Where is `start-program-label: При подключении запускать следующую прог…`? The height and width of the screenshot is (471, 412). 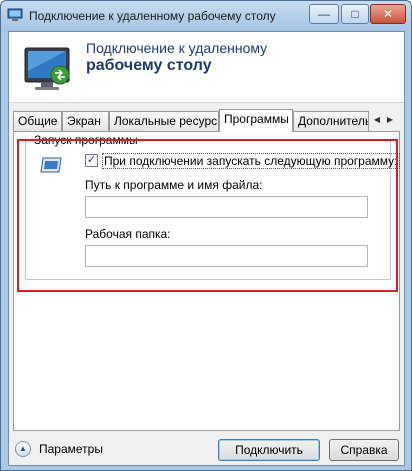 start-program-label: При подключении запускать следующую прог… is located at coordinates (251, 161).